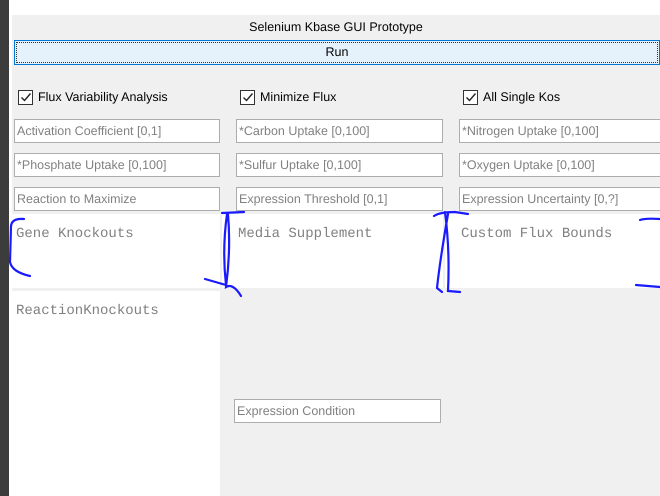 Image resolution: width=660 pixels, height=496 pixels. What do you see at coordinates (117, 199) in the screenshot?
I see `input-field: Reaction to Maximize` at bounding box center [117, 199].